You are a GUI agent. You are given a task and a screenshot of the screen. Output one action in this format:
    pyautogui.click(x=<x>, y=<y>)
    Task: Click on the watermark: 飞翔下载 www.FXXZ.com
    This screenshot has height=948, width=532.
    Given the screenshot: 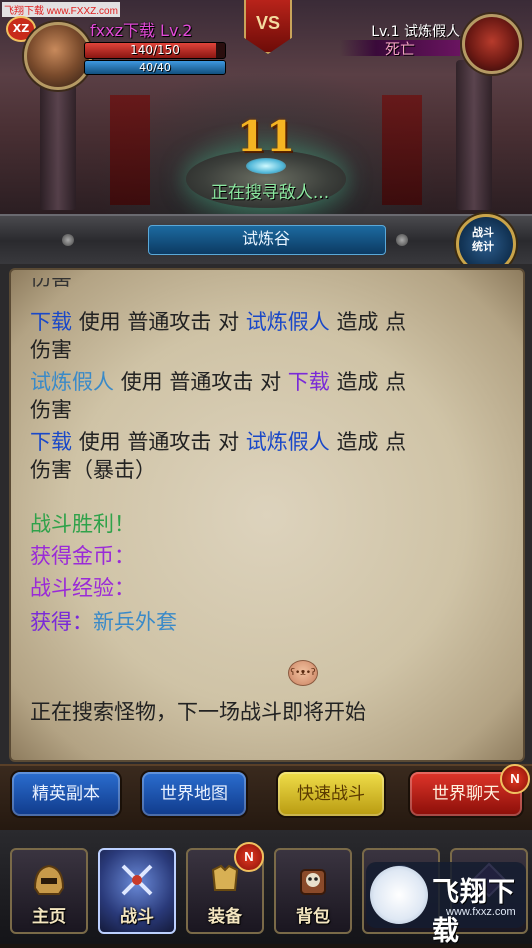 What is the action you would take?
    pyautogui.click(x=61, y=9)
    